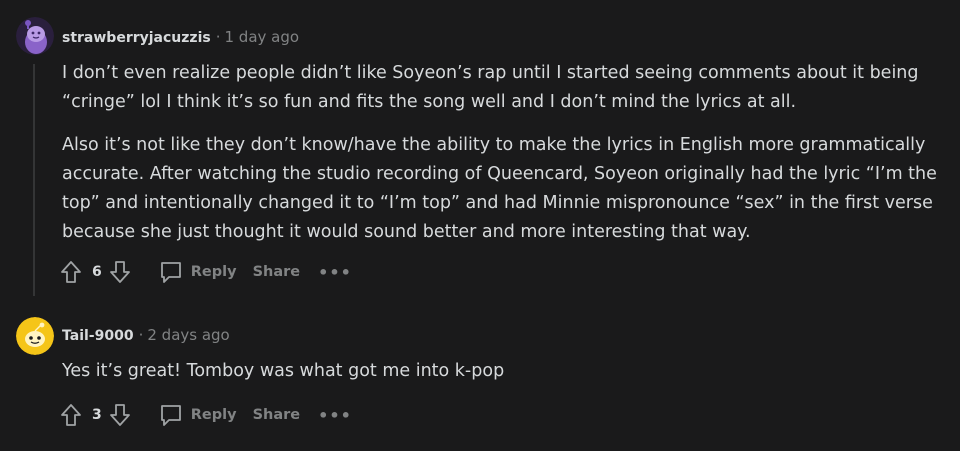 The width and height of the screenshot is (960, 451). I want to click on purple-snoo-avatar-icon, so click(35, 36).